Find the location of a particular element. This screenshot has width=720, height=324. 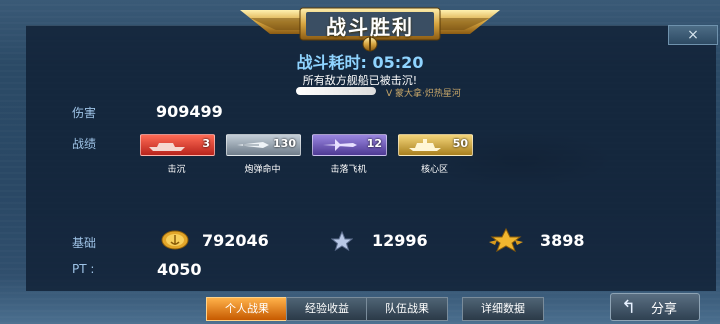

aircraft-icon is located at coordinates (340, 145).